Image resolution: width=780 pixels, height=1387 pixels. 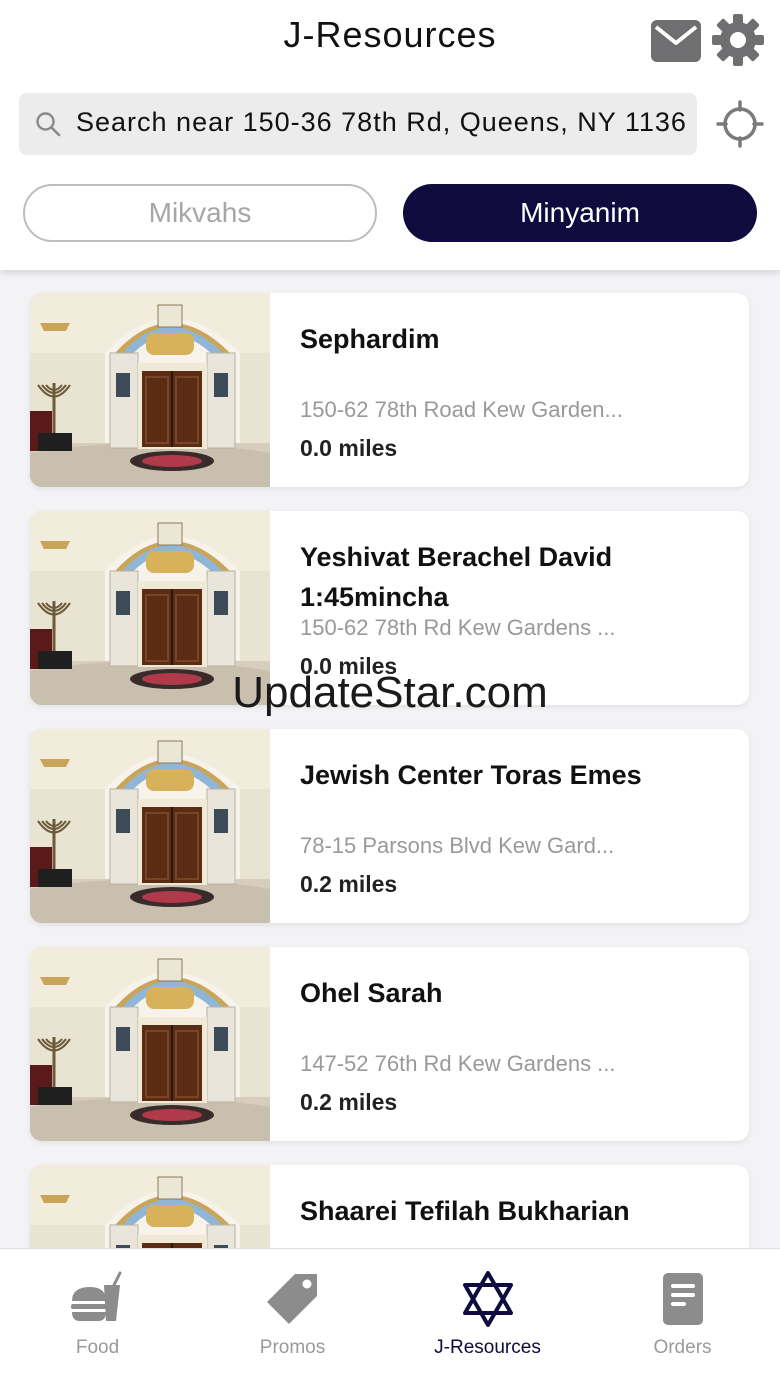 I want to click on tab-j-resources: J-Resources, so click(x=487, y=1318).